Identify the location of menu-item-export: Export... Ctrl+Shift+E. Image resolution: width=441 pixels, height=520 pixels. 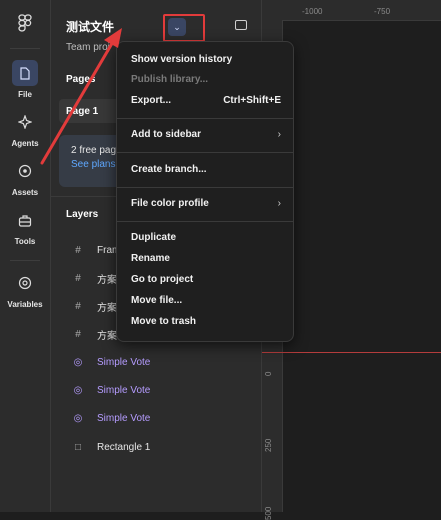
(206, 100).